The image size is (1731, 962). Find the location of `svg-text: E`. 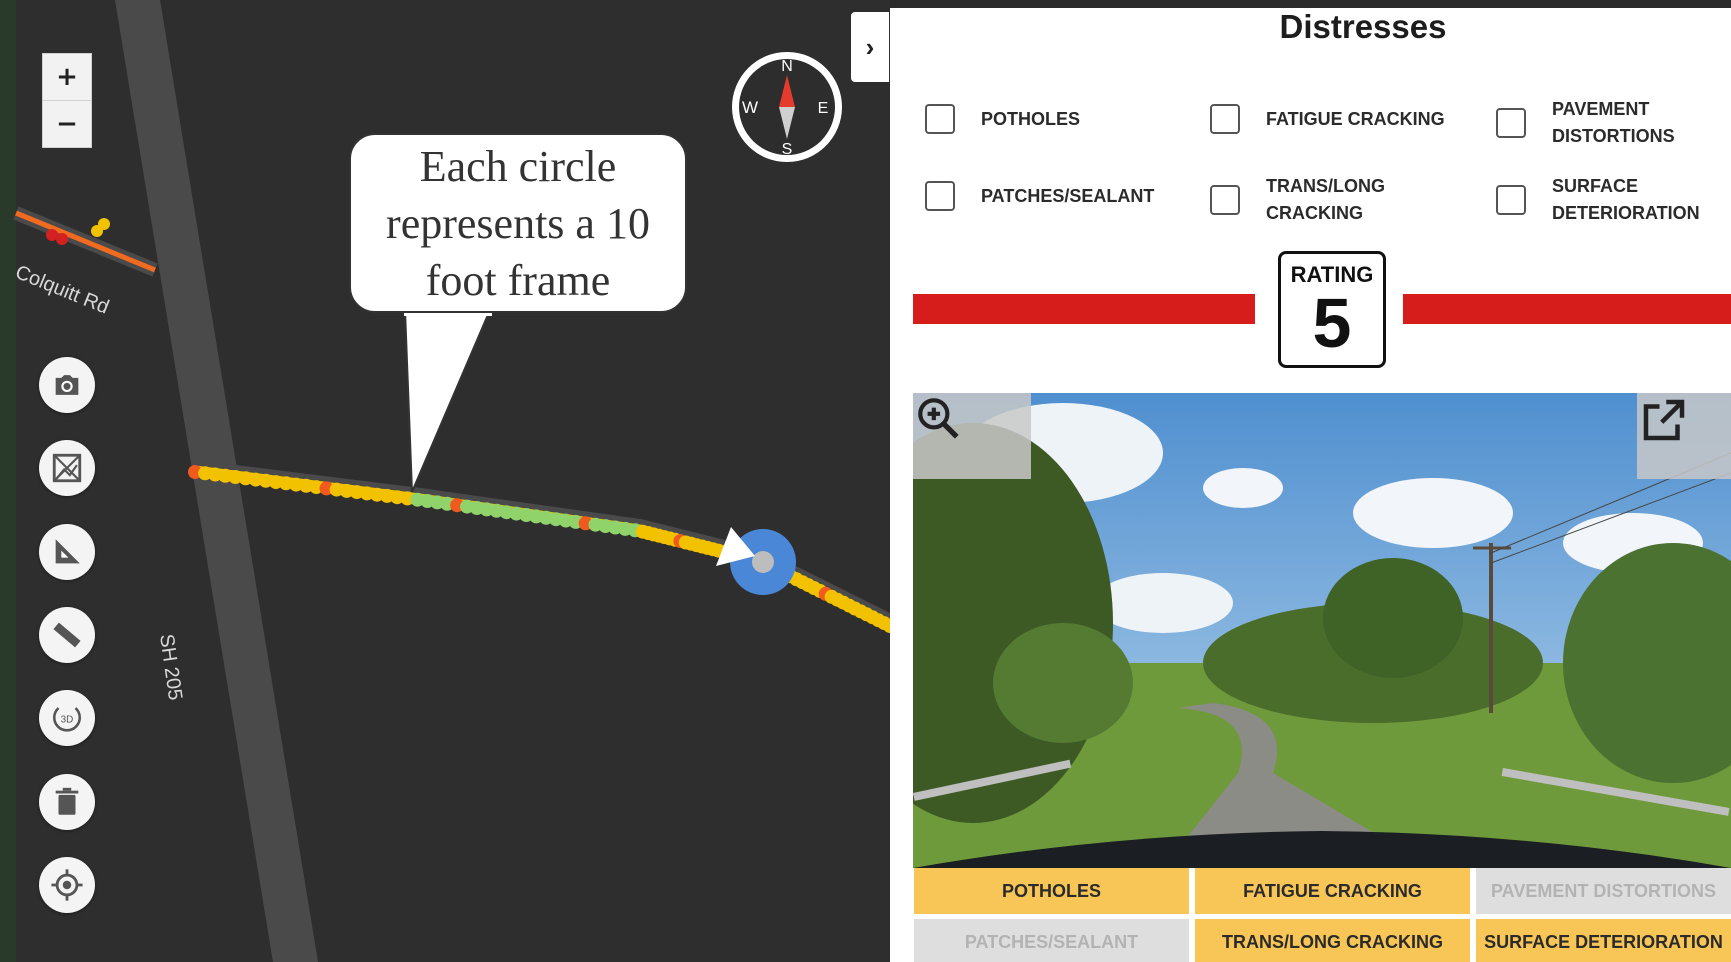

svg-text: E is located at coordinates (823, 108).